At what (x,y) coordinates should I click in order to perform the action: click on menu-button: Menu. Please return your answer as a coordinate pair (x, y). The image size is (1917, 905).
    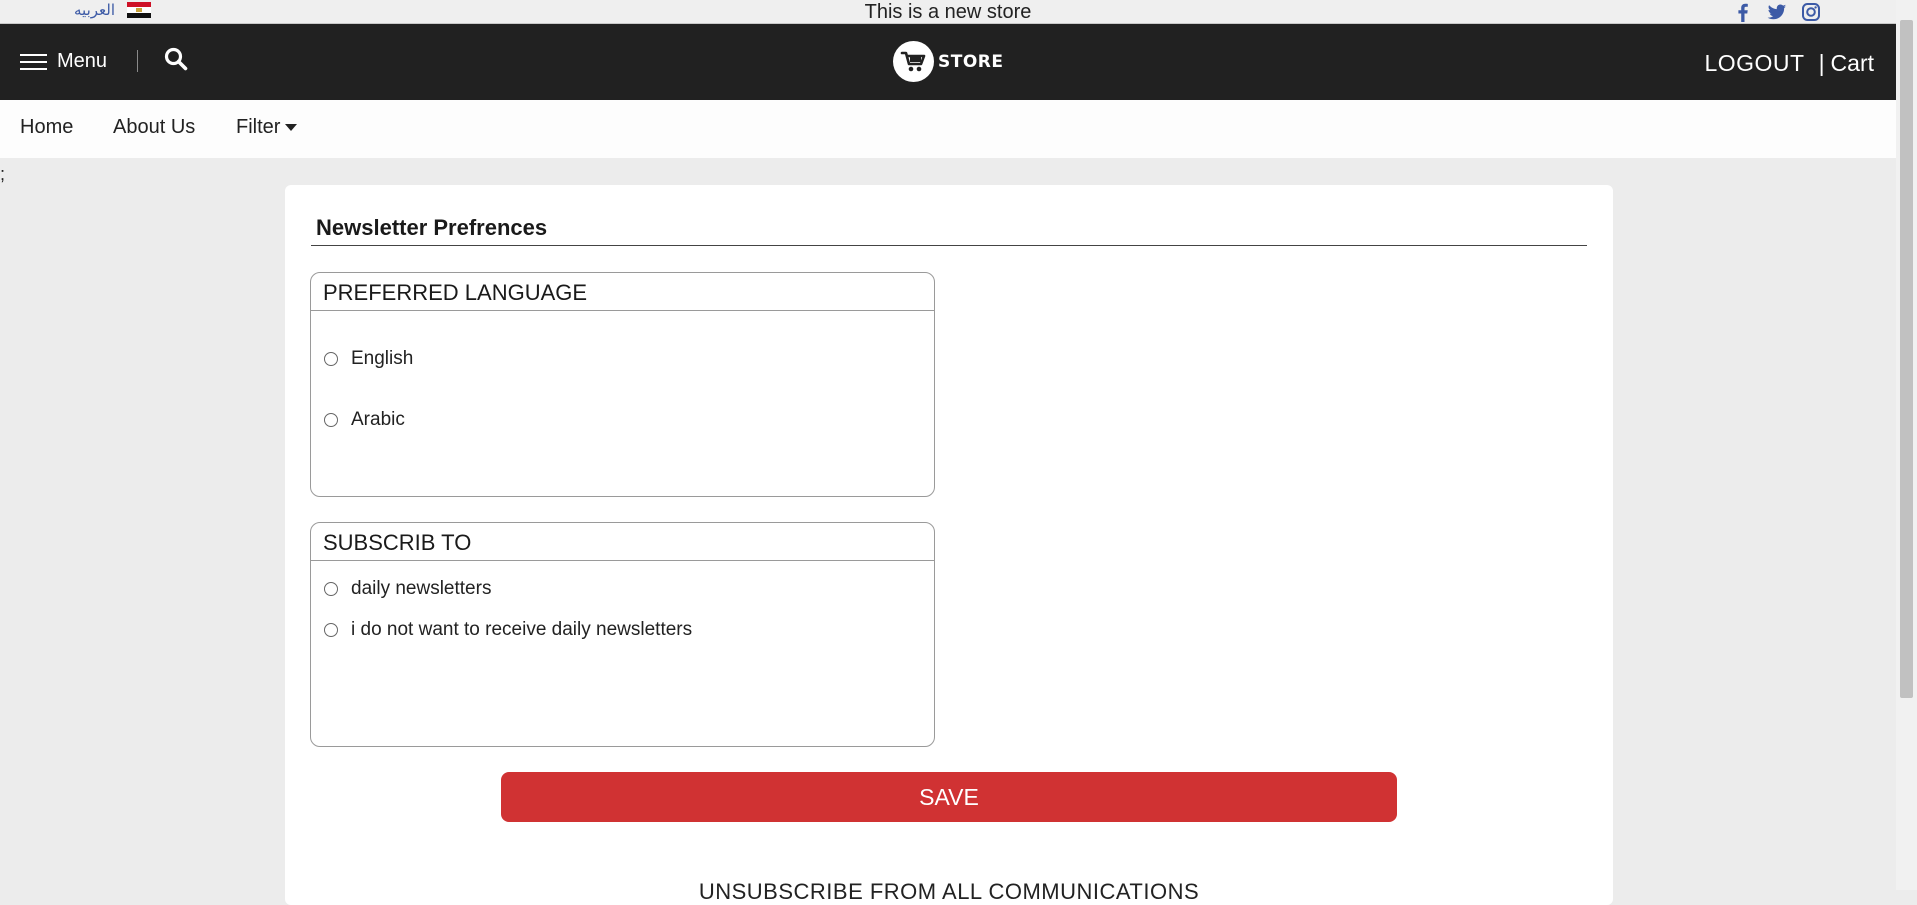
    Looking at the image, I should click on (63, 61).